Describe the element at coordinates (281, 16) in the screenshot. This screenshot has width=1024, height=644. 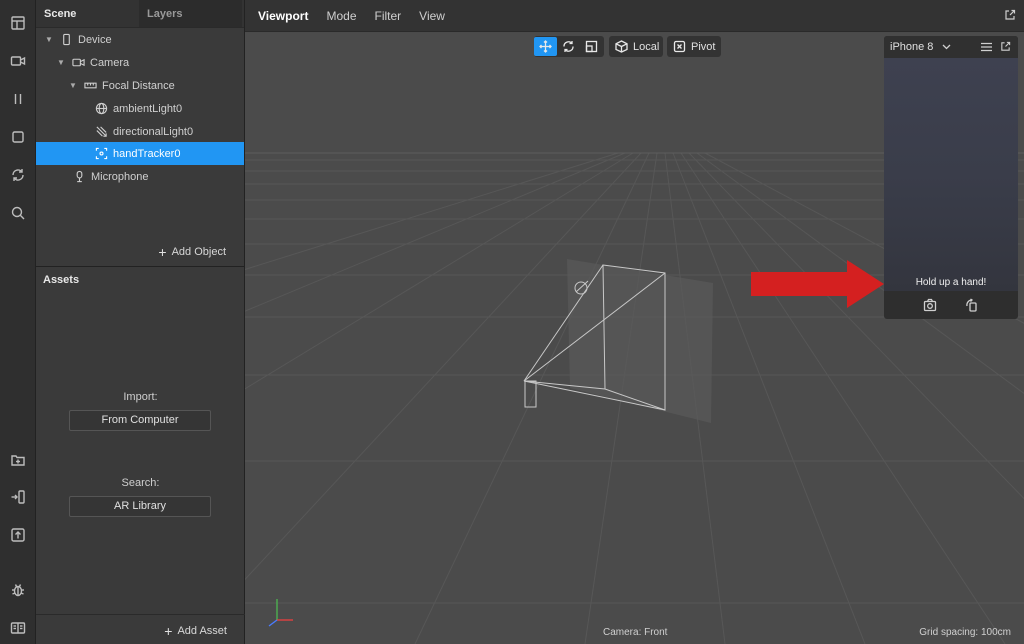
I see `menu-viewport: Viewport` at that location.